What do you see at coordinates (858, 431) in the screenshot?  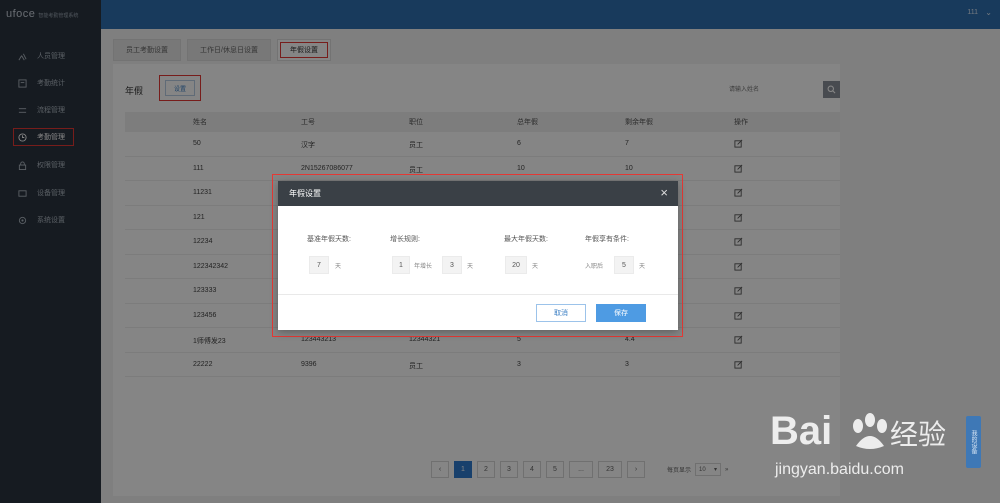 I see `baidu-paw-icon: Bai 经验` at bounding box center [858, 431].